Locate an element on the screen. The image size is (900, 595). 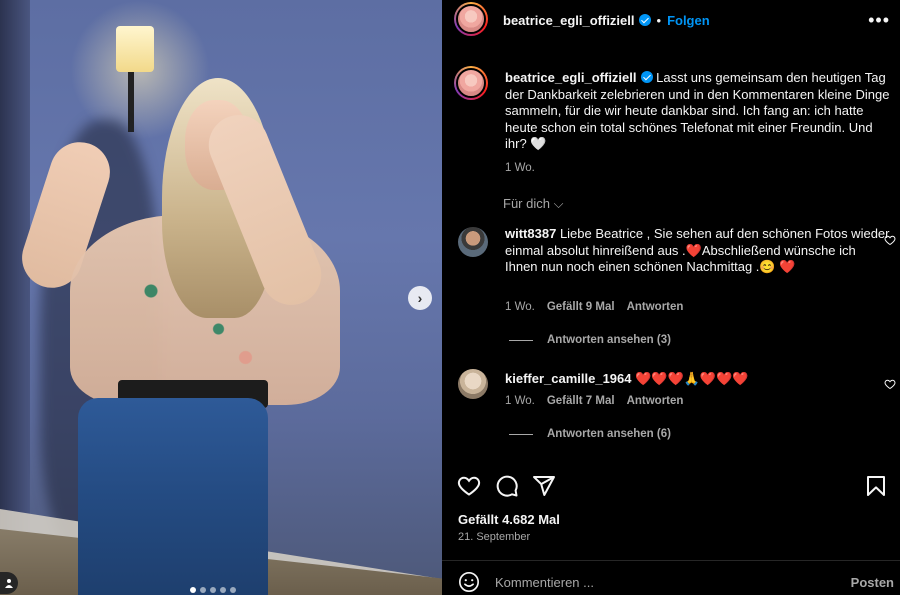
comment-item: kieffer_camille_1964 ❤️❤️❤️🙏❤️❤️❤️ is located at coordinates (697, 379).